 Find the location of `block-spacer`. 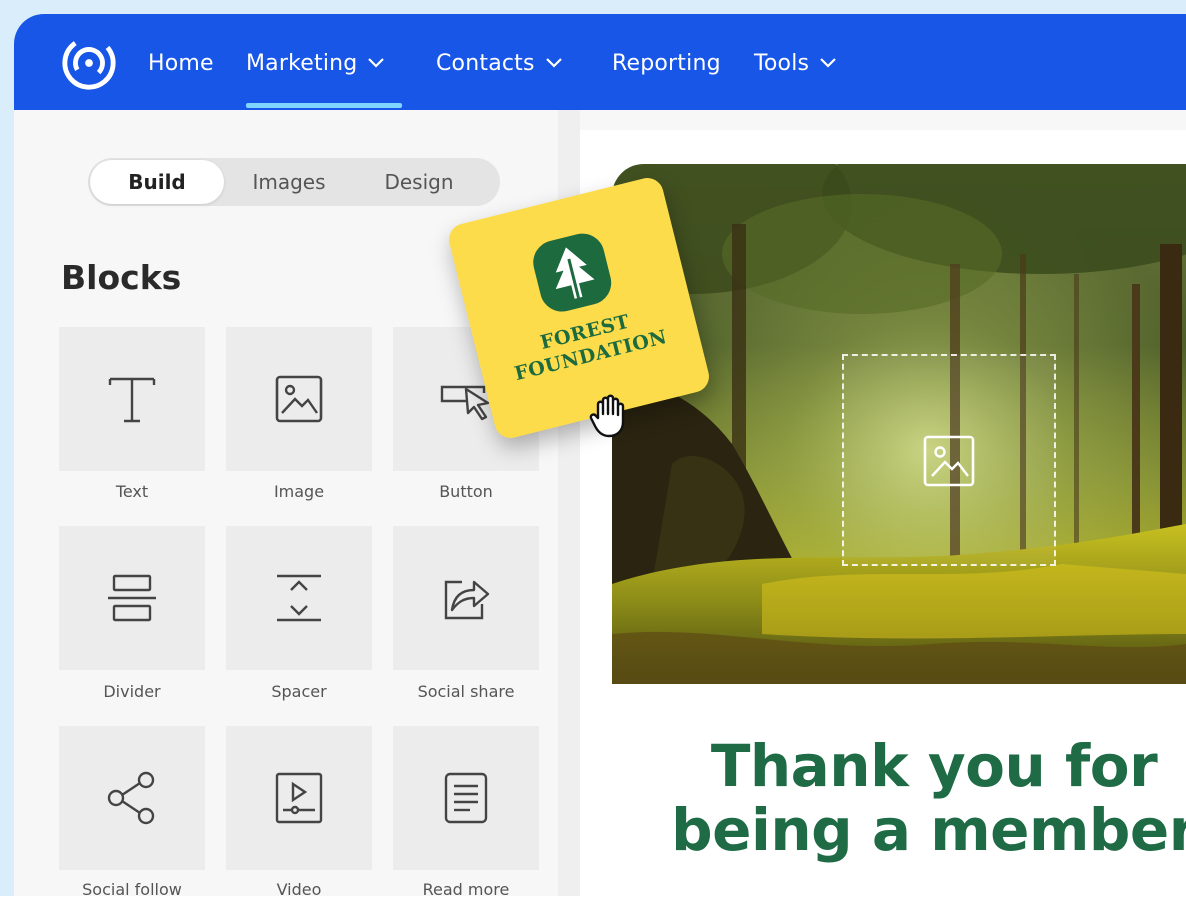

block-spacer is located at coordinates (299, 598).